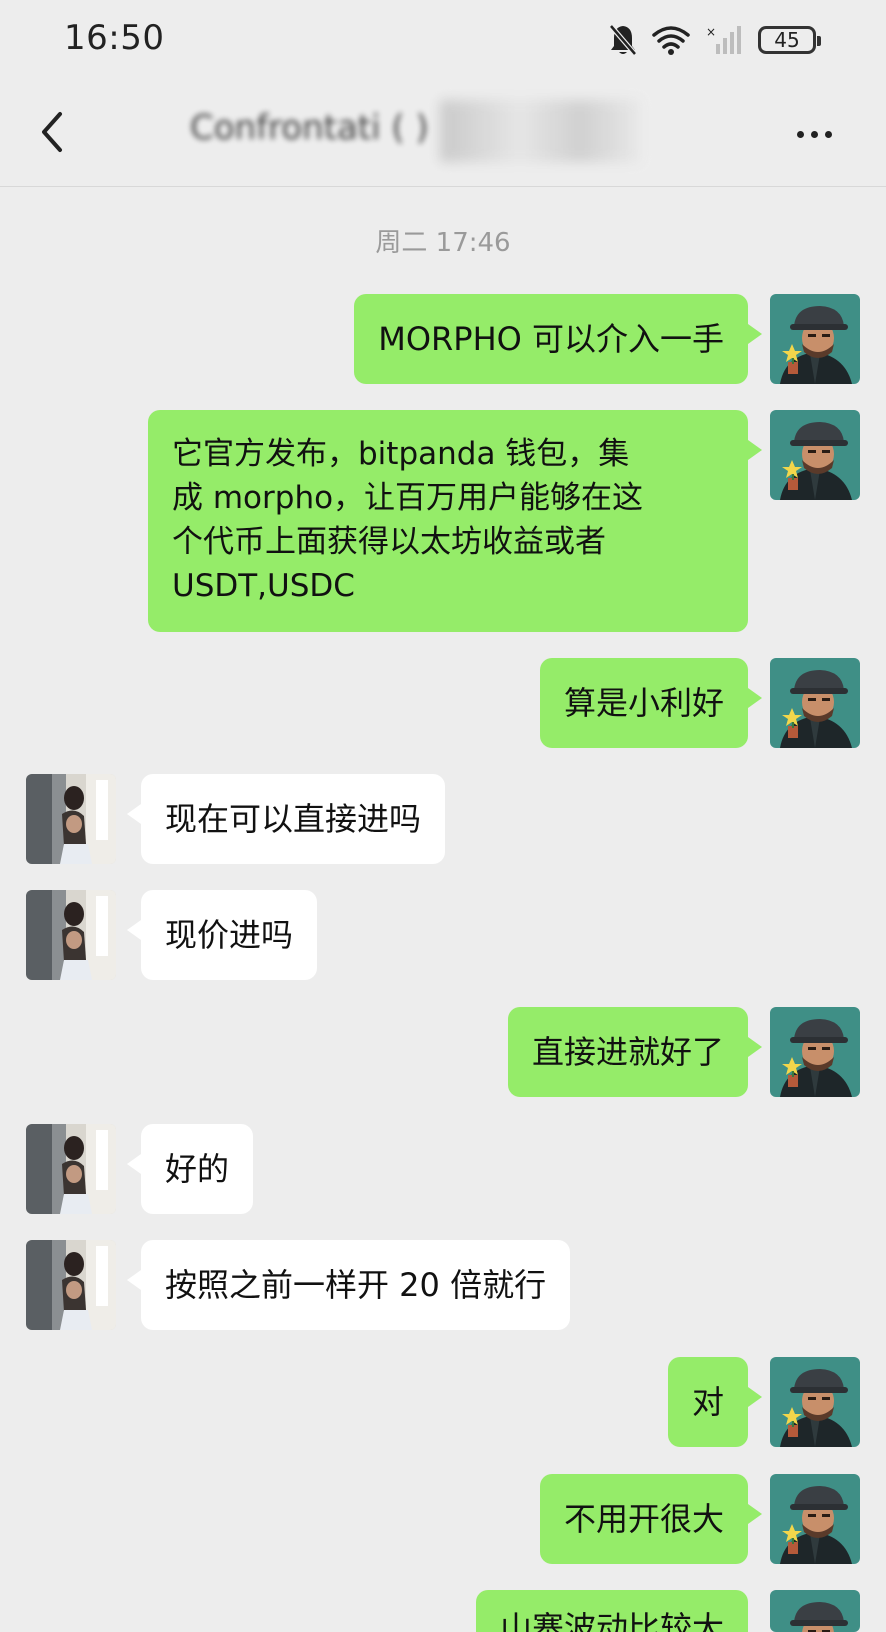 Image resolution: width=886 pixels, height=1632 pixels. Describe the element at coordinates (348, 1285) in the screenshot. I see `contact-message-bubble: 按照之前一样开 20 倍就行` at that location.